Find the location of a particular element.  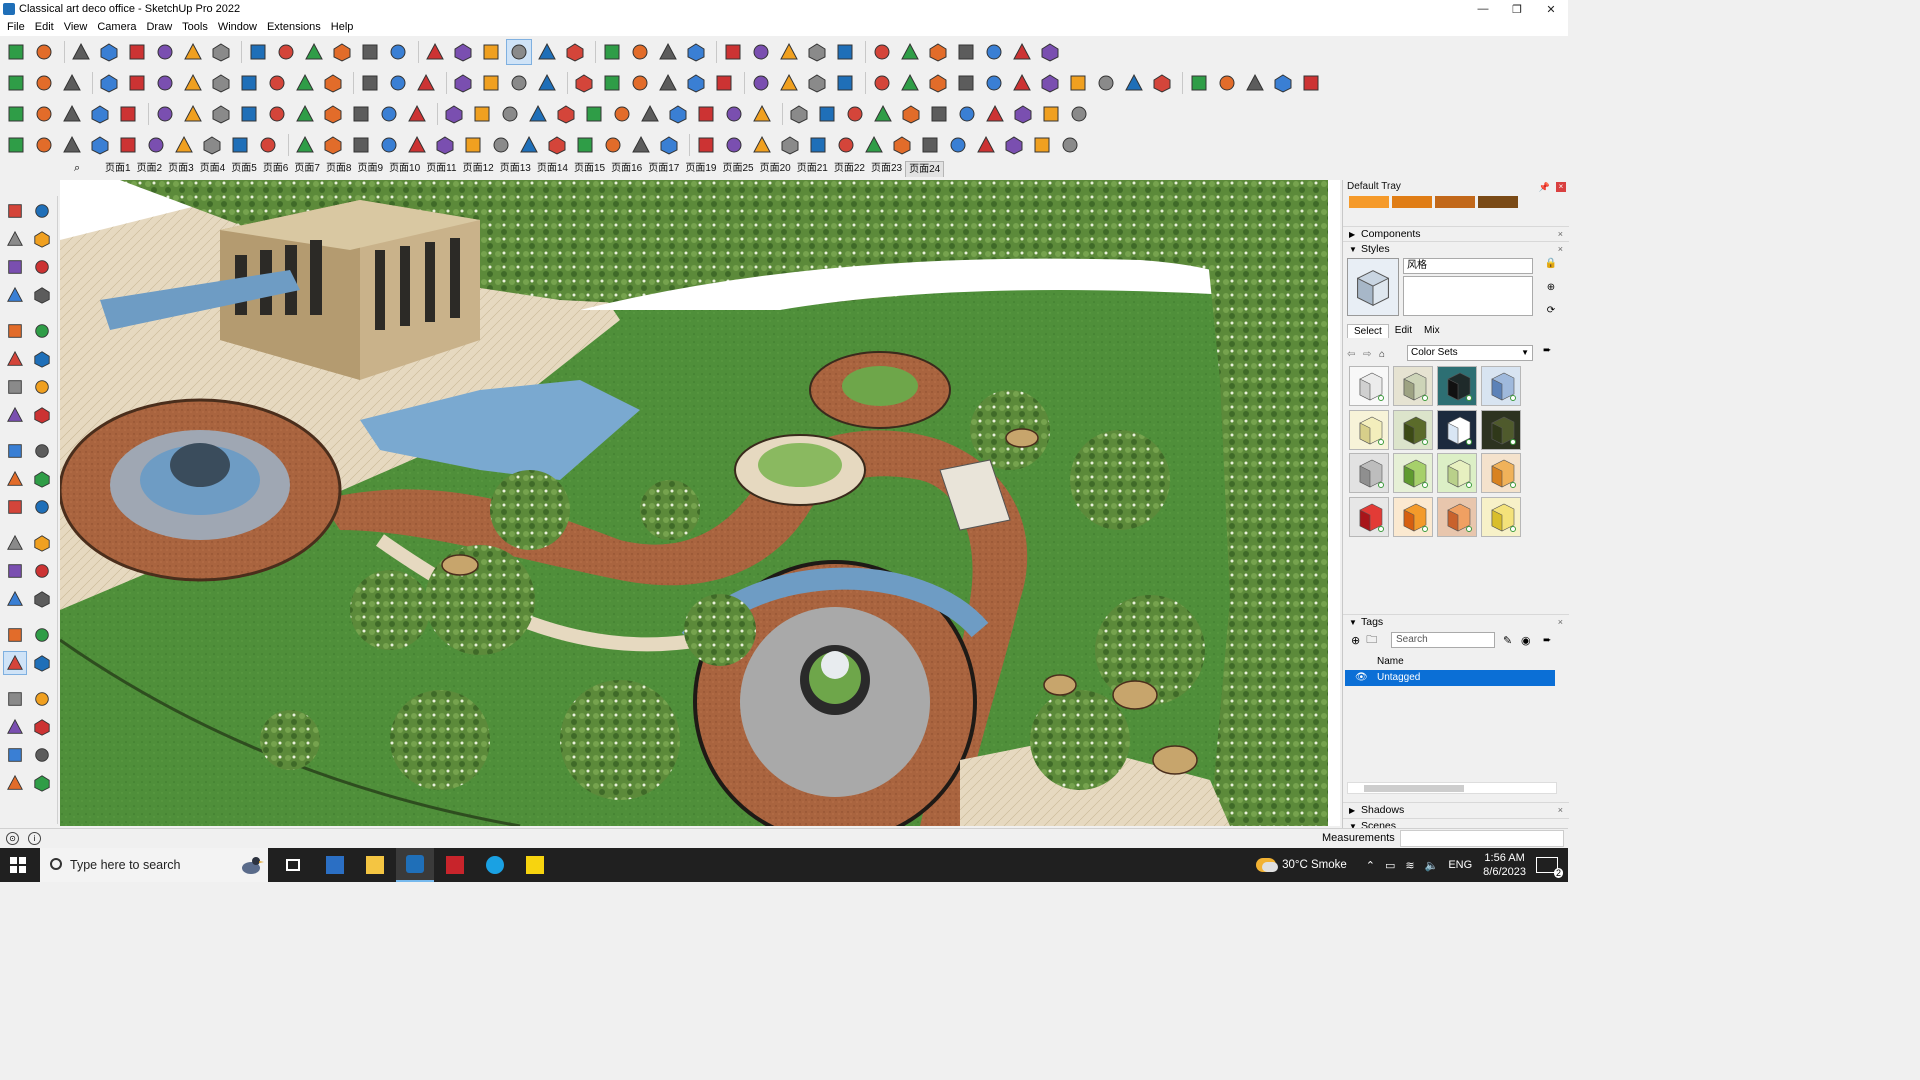

clock: 1:56 AM 8/6/2023 is located at coordinates (1504, 865).